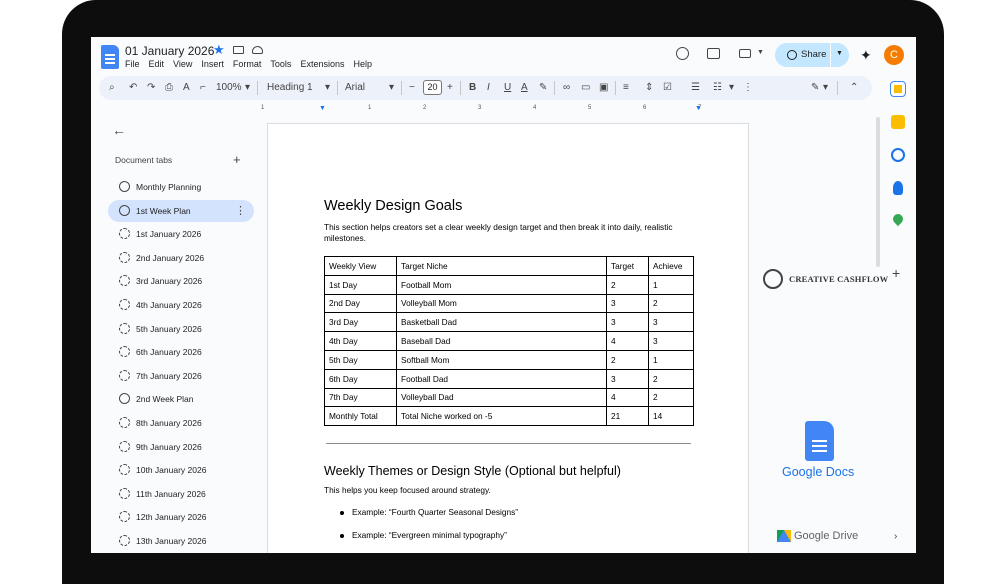 The image size is (1005, 584). What do you see at coordinates (212, 64) in the screenshot?
I see `menu-insert: Insert` at bounding box center [212, 64].